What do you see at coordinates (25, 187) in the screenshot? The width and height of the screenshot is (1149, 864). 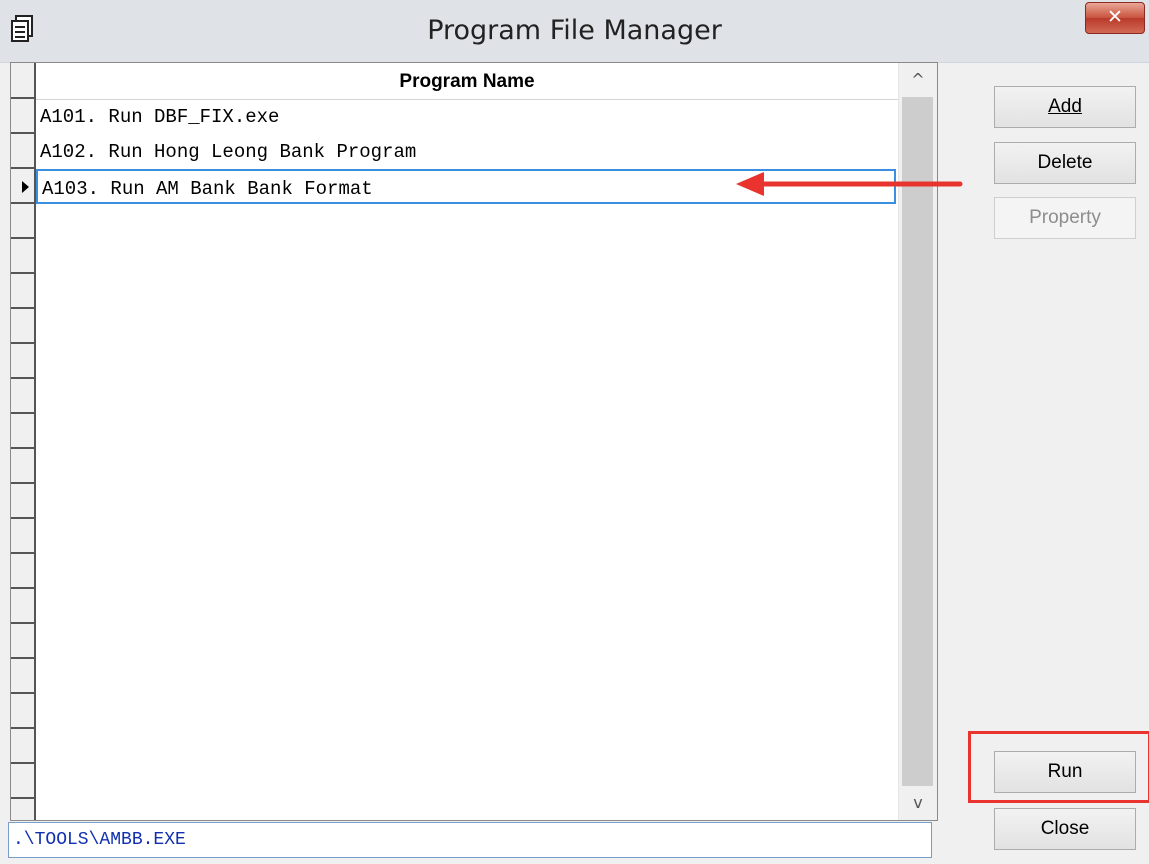 I see `current-row-pointer-icon` at bounding box center [25, 187].